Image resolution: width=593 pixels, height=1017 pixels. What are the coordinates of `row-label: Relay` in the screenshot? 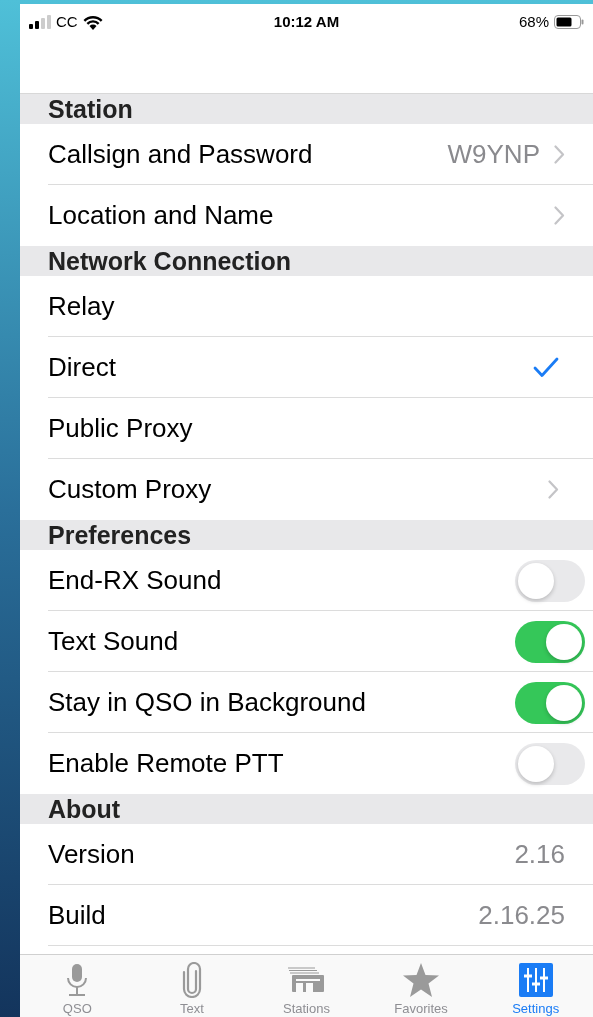 It's located at (82, 306).